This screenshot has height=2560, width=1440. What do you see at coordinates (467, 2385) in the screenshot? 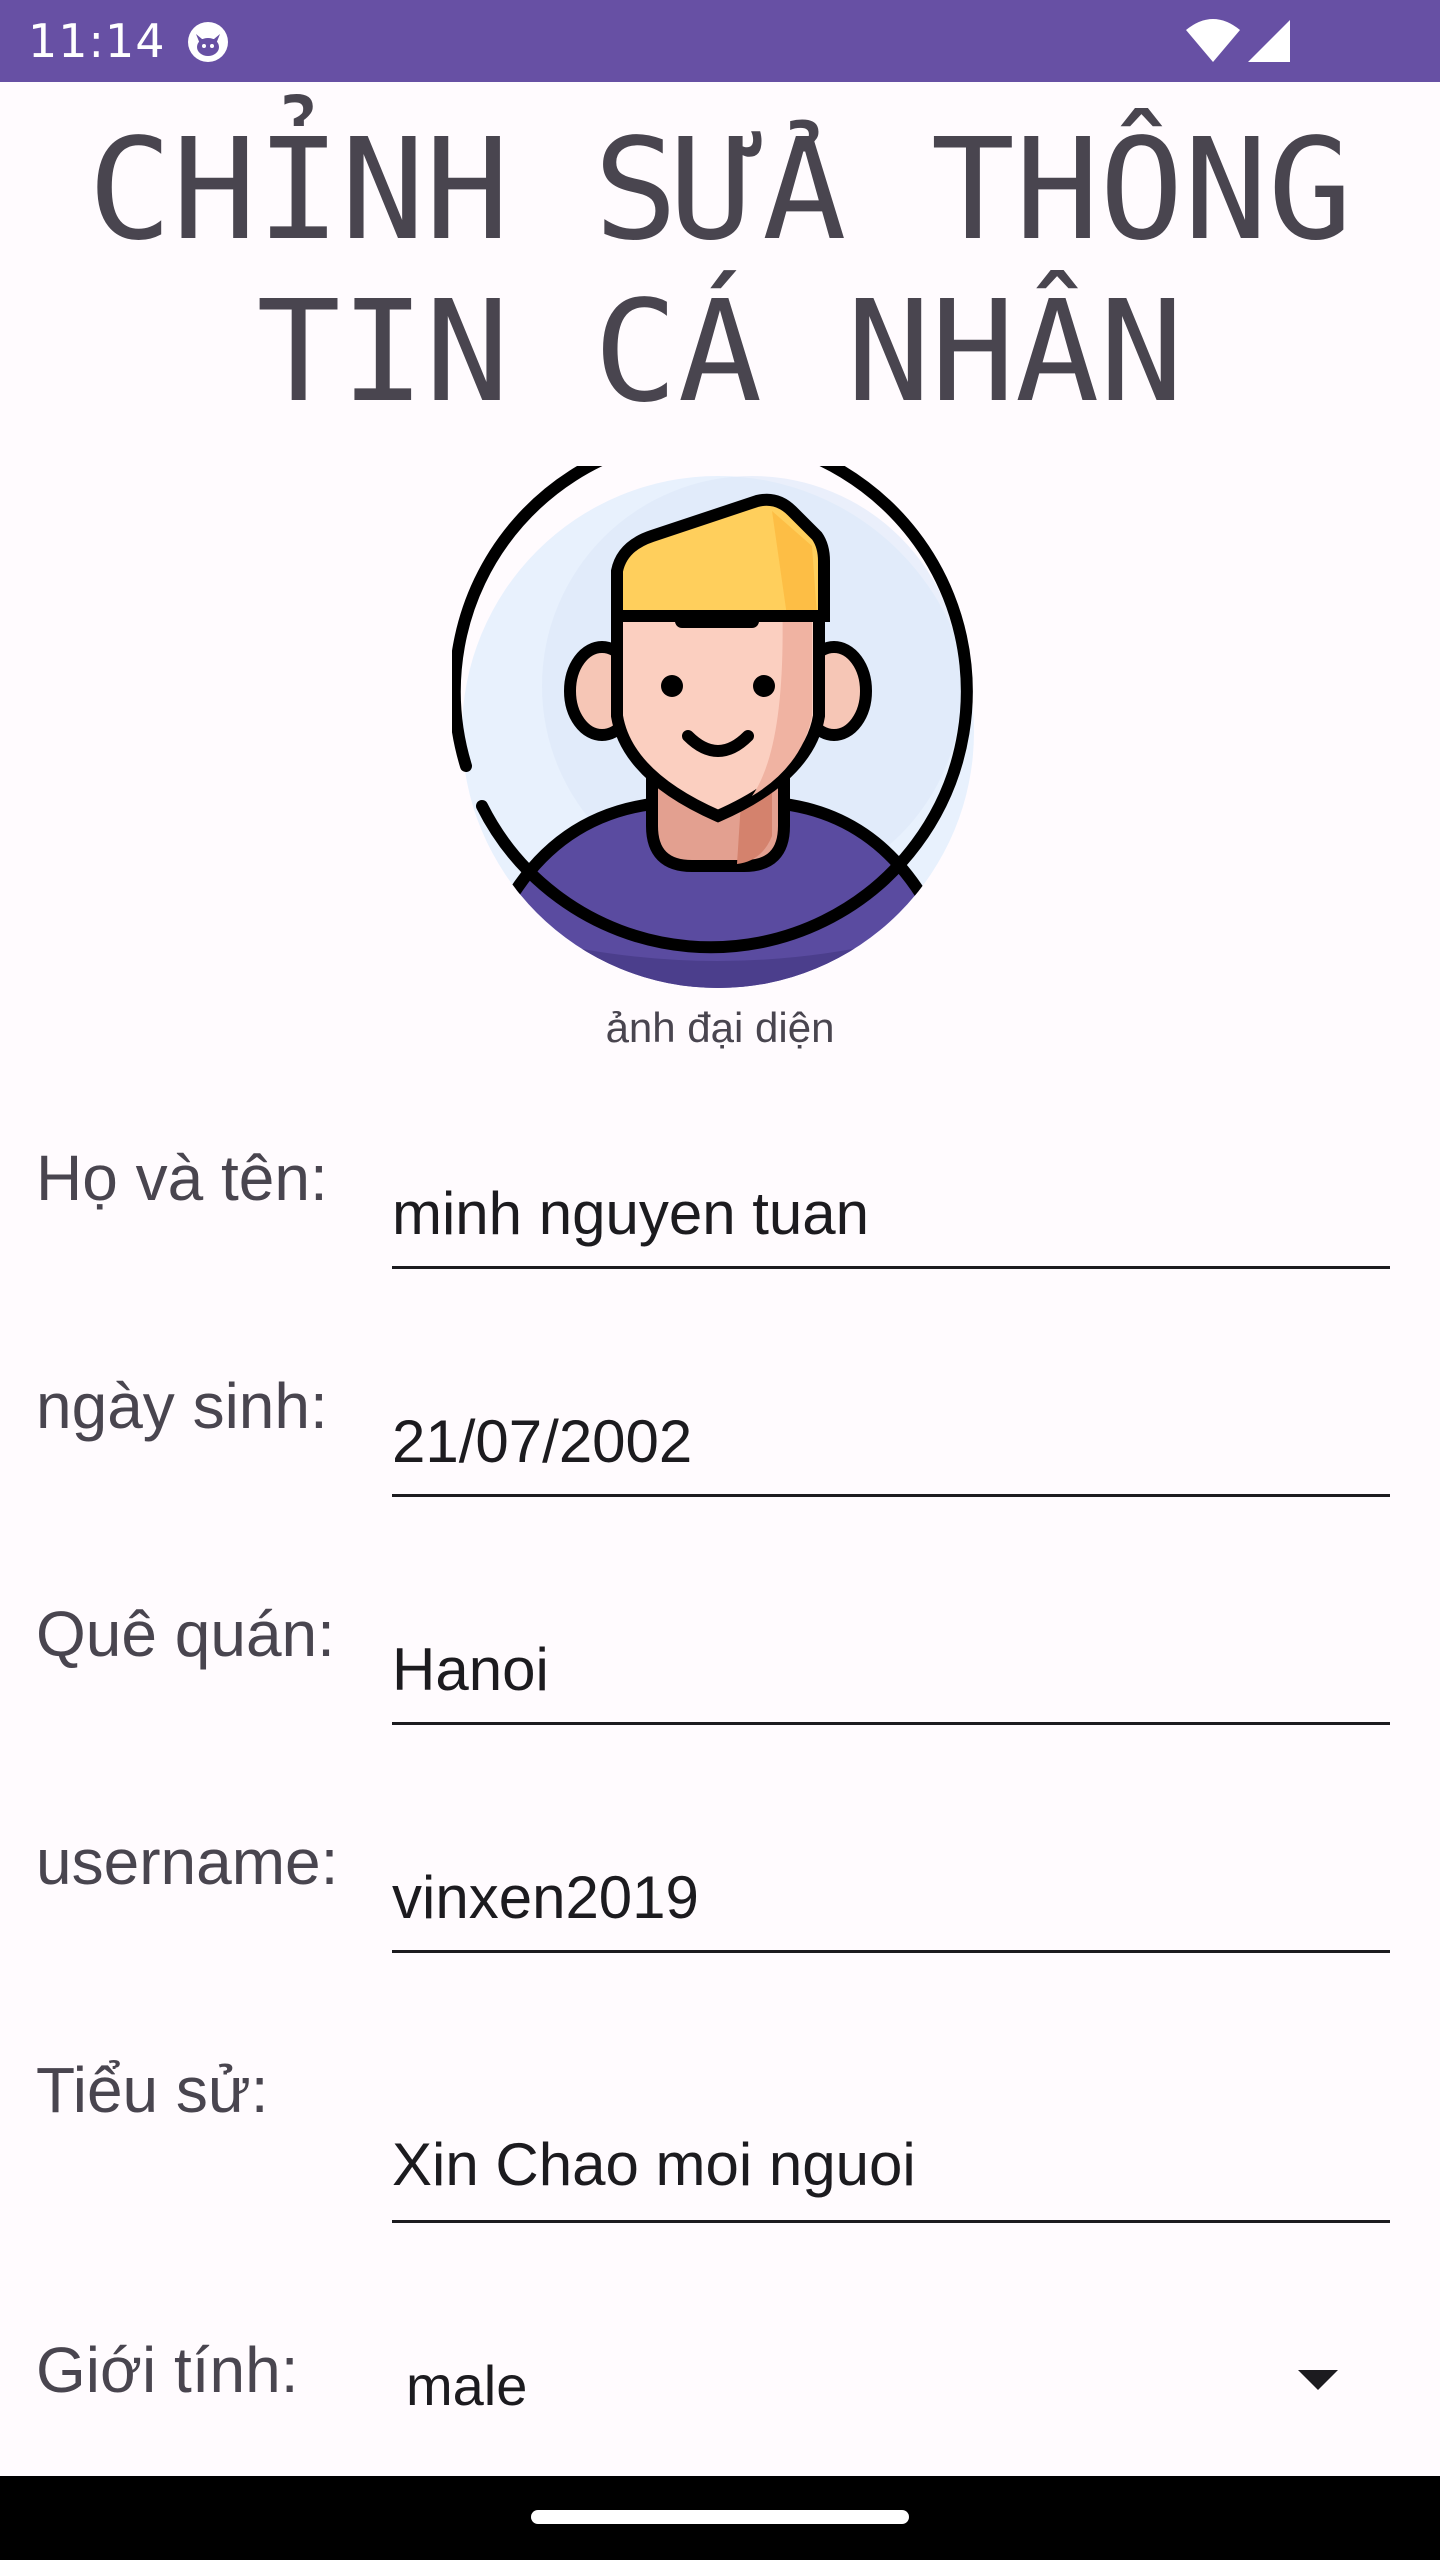
I see `gender-selected-value: male` at bounding box center [467, 2385].